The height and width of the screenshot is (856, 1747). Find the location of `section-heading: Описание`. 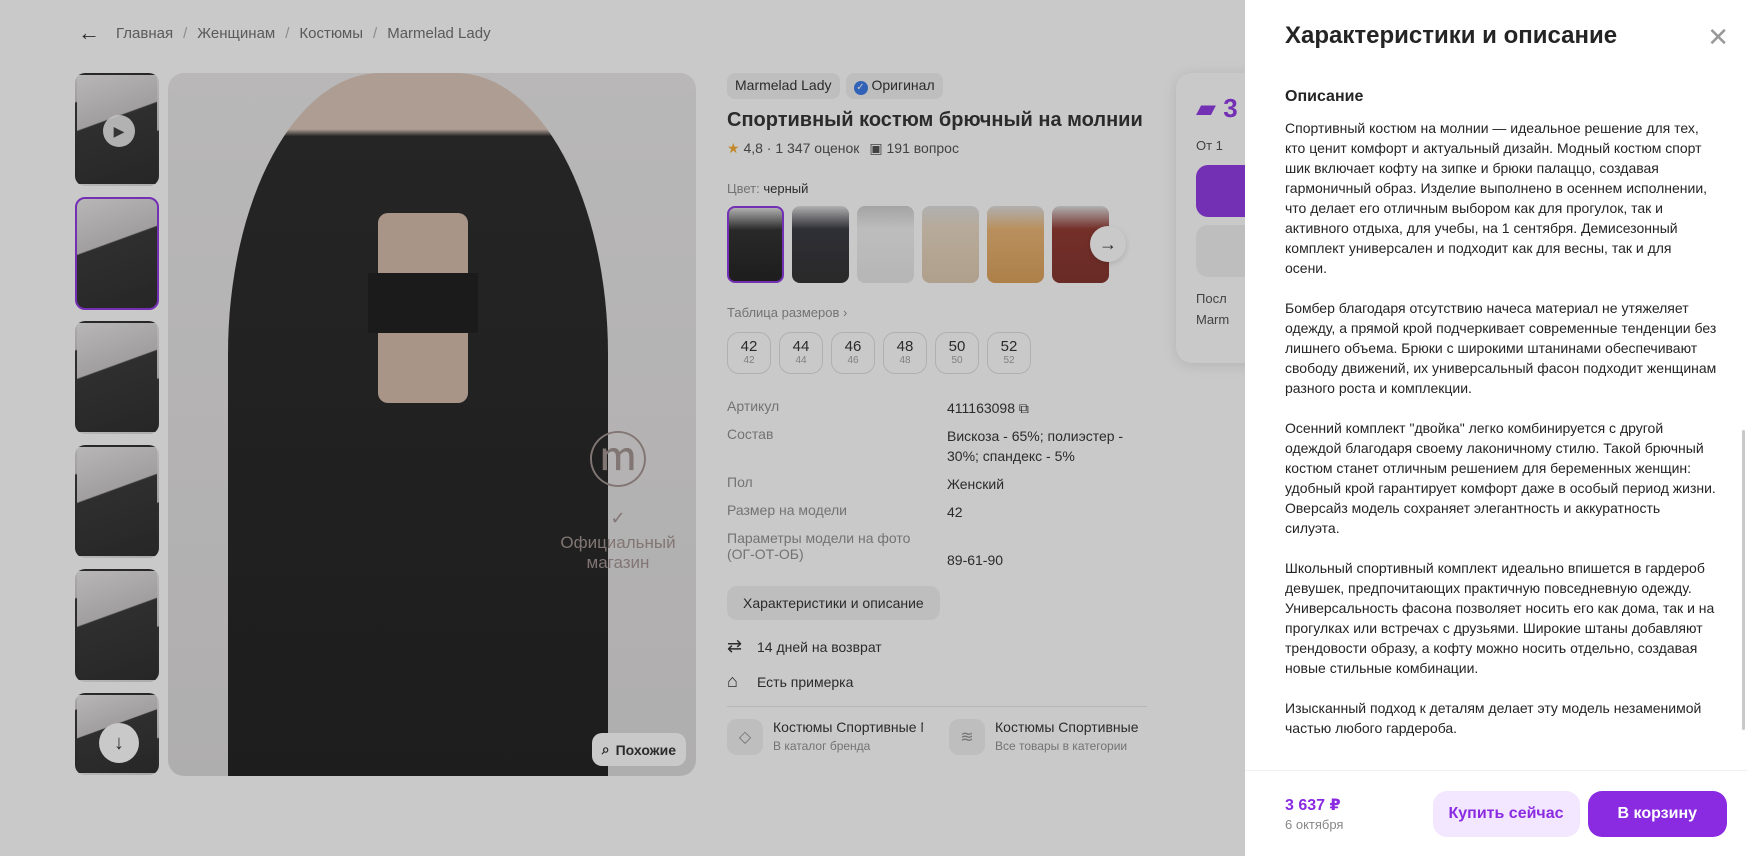

section-heading: Описание is located at coordinates (1324, 96).